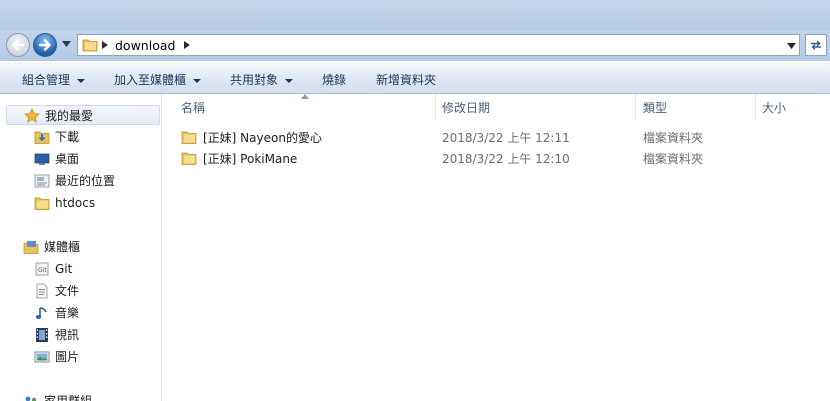 The image size is (830, 401). Describe the element at coordinates (791, 46) in the screenshot. I see `address-history-chevron-down-icon` at that location.